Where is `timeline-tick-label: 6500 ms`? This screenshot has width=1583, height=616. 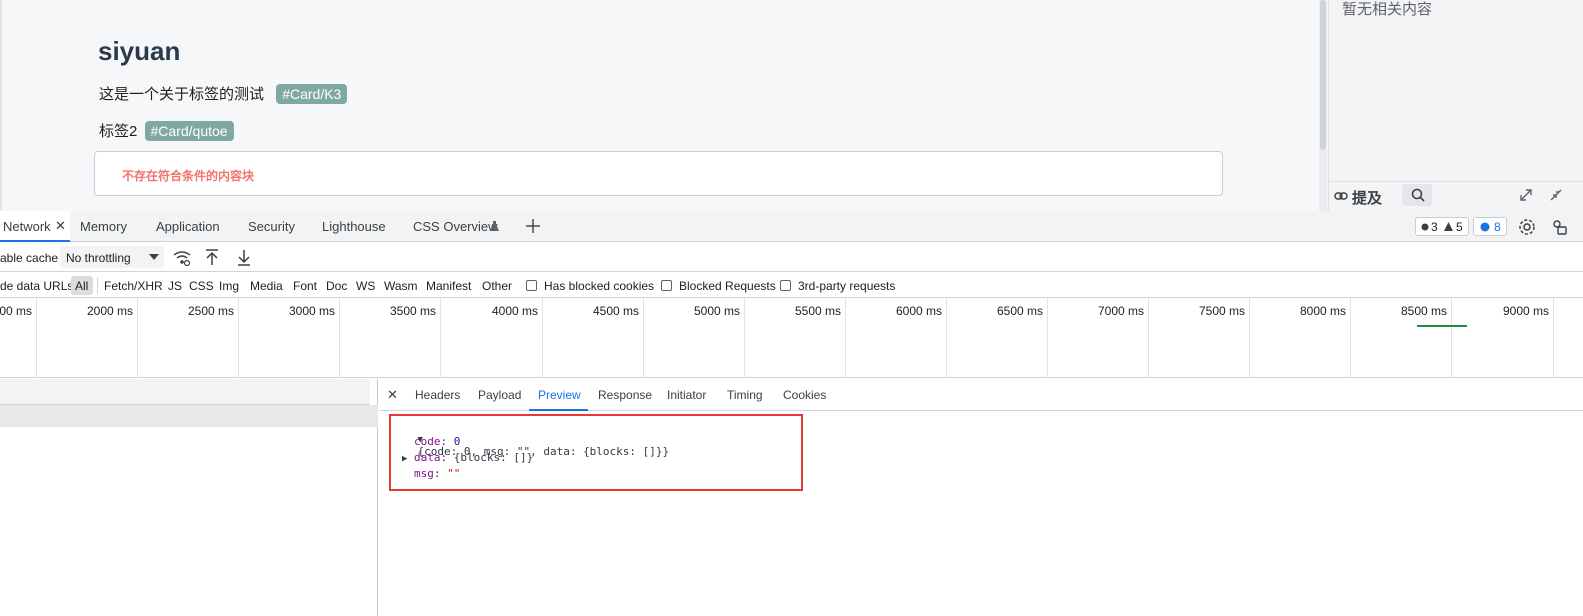 timeline-tick-label: 6500 ms is located at coordinates (1019, 311).